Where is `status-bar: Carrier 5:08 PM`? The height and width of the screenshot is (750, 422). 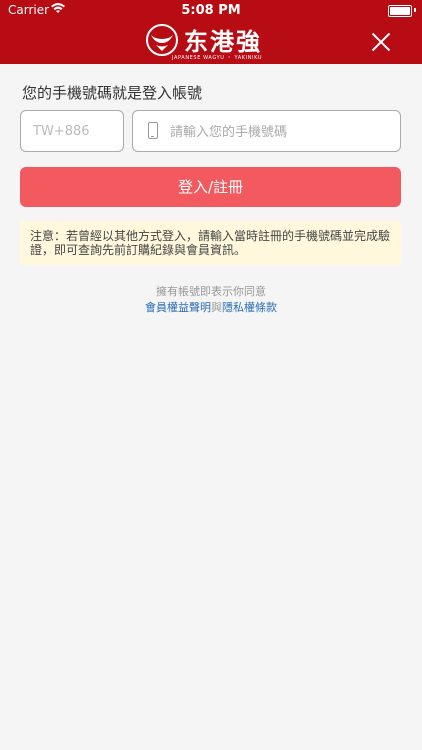
status-bar: Carrier 5:08 PM is located at coordinates (211, 10).